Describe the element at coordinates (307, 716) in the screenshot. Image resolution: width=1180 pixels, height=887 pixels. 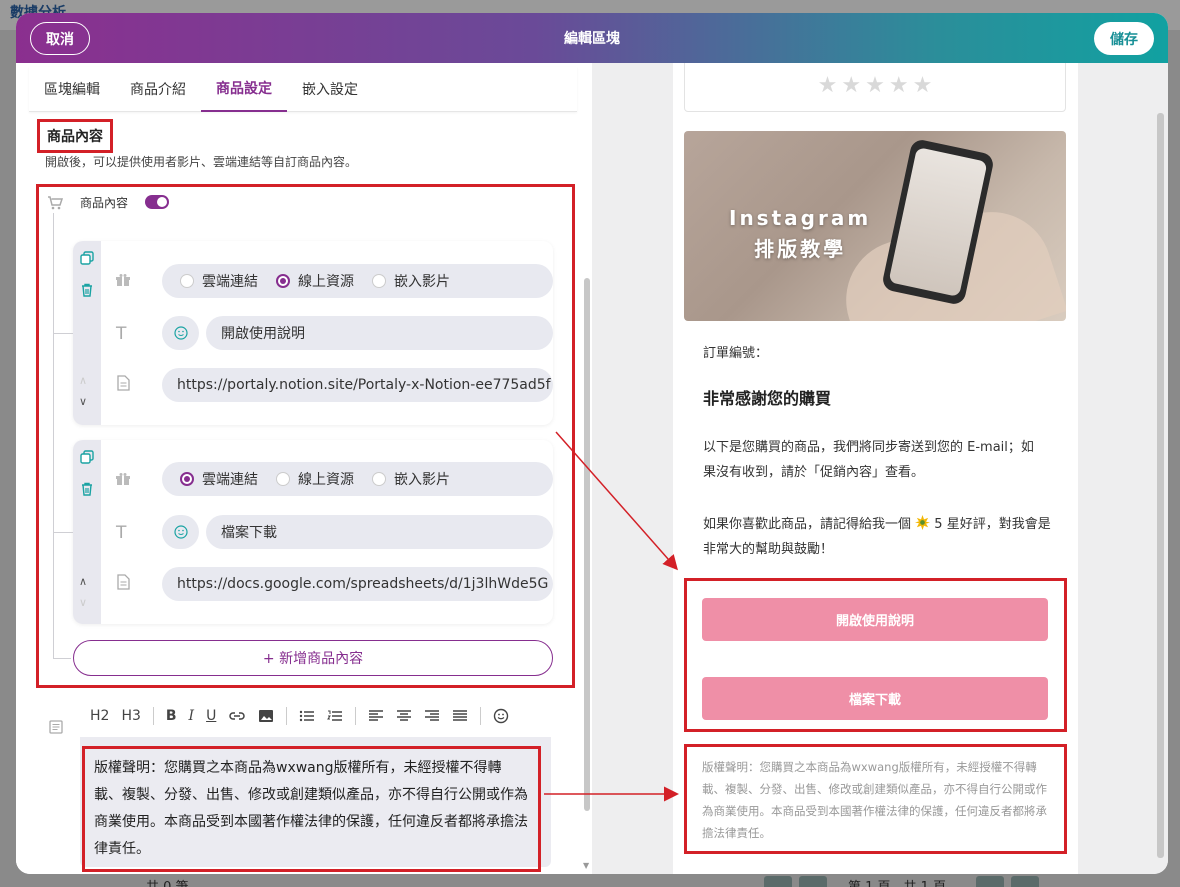
I see `bullet-list-icon` at that location.